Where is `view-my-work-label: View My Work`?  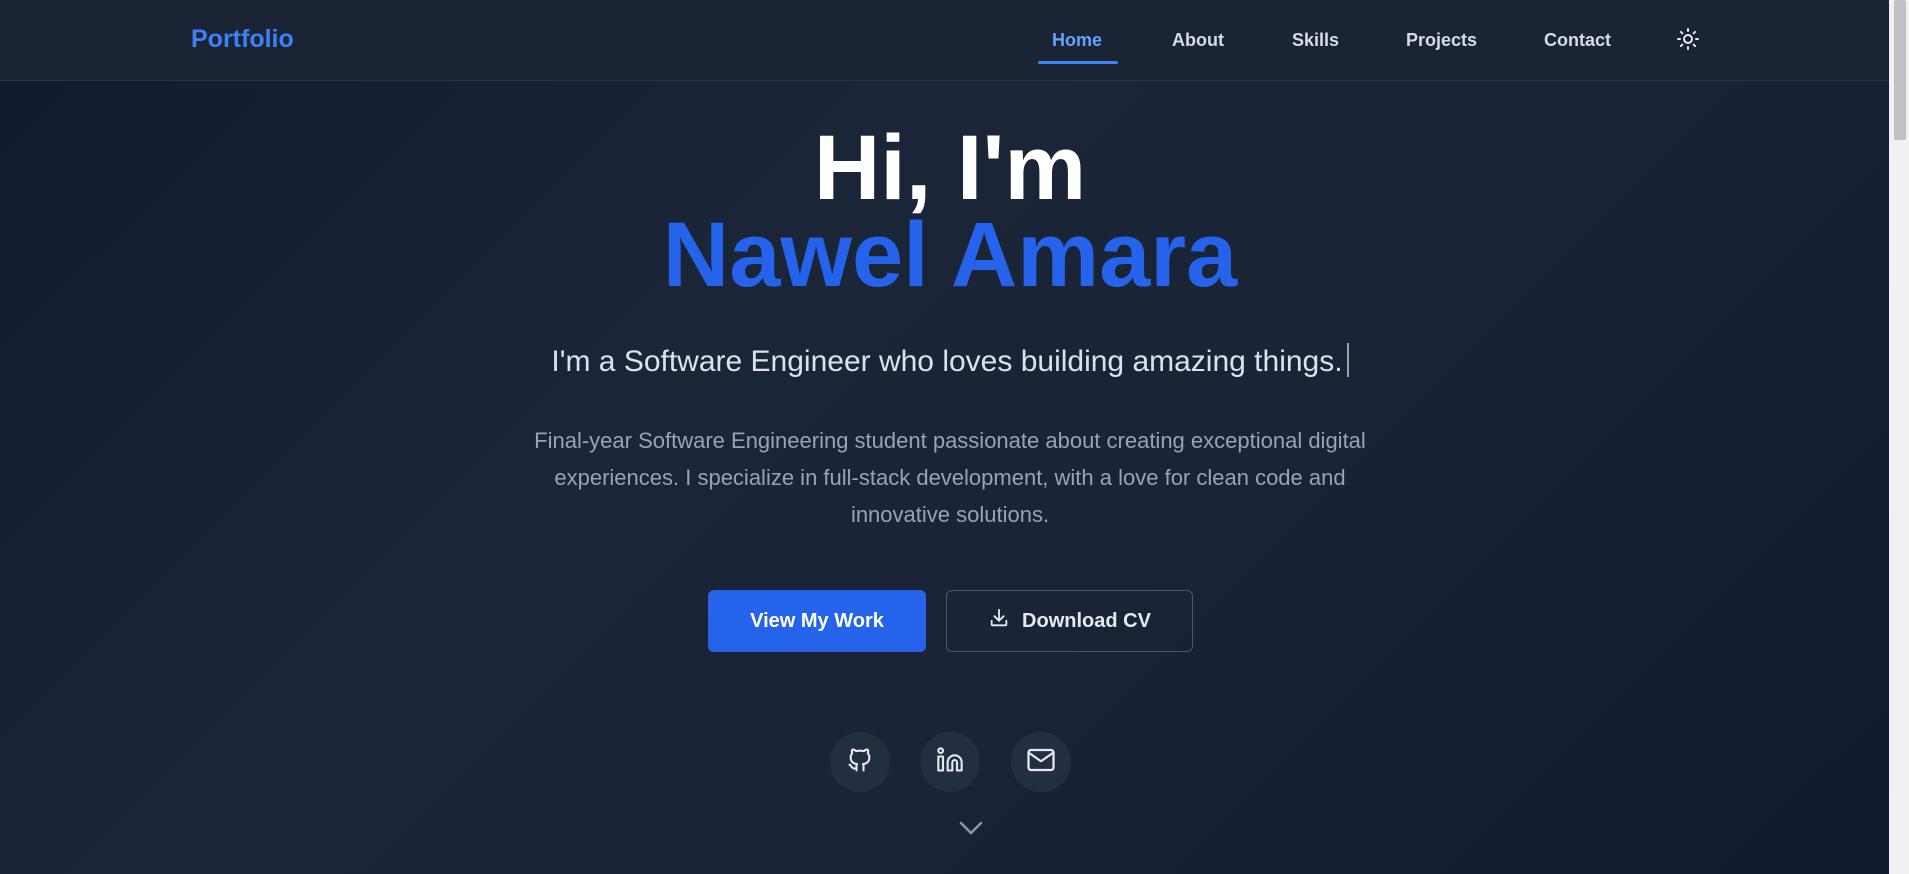
view-my-work-label: View My Work is located at coordinates (817, 620).